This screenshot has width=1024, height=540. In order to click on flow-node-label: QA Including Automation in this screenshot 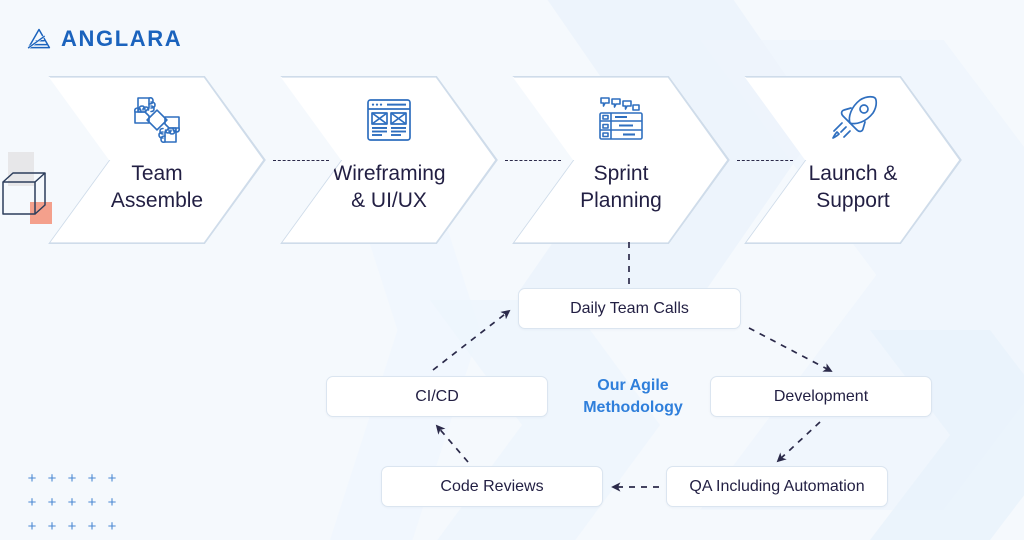, I will do `click(777, 486)`.